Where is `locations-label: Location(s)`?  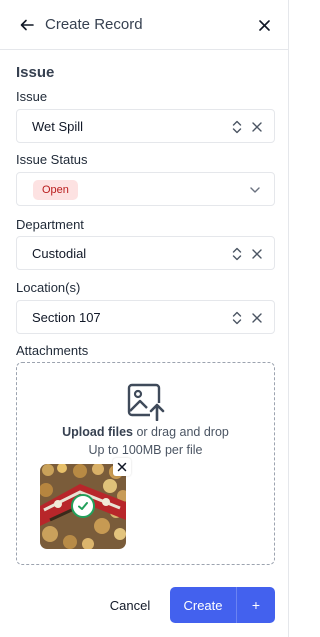
locations-label: Location(s) is located at coordinates (48, 287).